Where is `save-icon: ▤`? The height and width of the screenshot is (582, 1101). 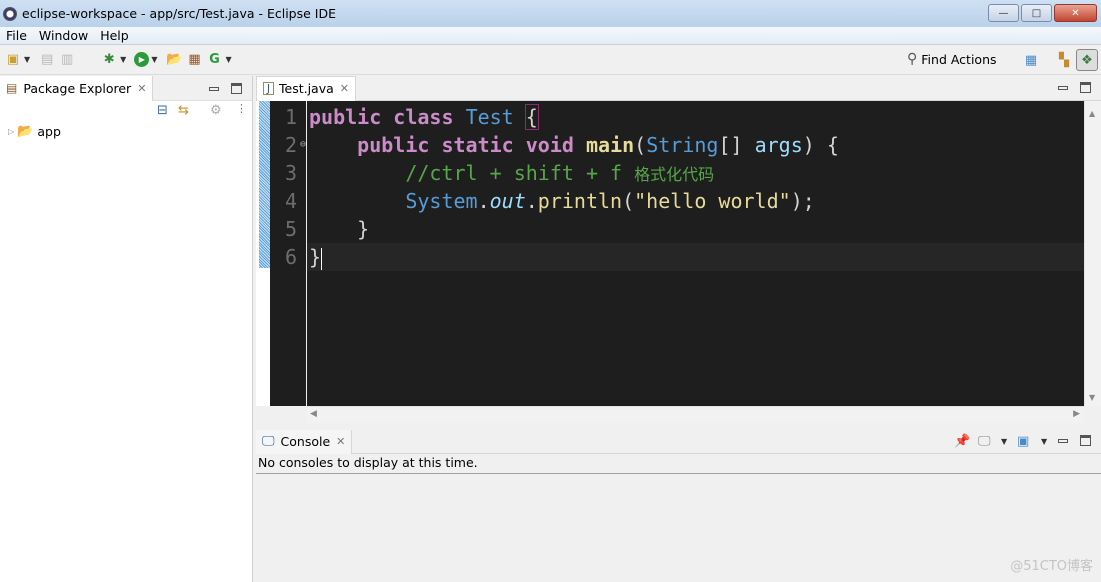
save-icon: ▤ is located at coordinates (47, 60).